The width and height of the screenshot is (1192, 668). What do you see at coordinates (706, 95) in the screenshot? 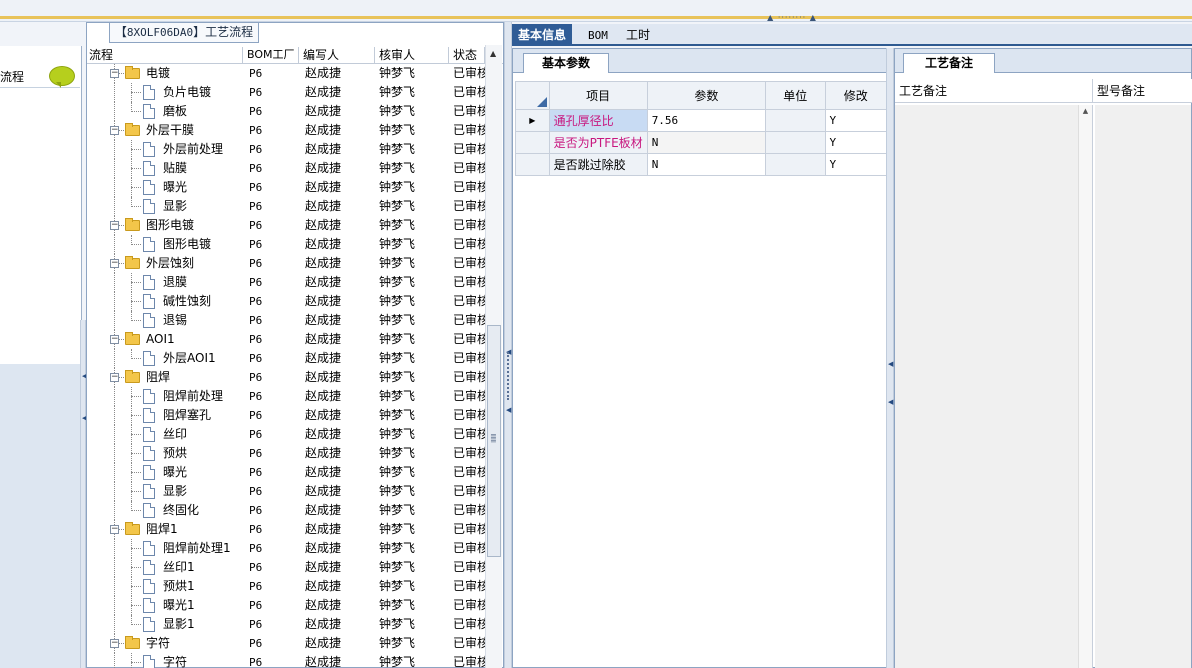
I see `col-header-value: 参数` at bounding box center [706, 95].